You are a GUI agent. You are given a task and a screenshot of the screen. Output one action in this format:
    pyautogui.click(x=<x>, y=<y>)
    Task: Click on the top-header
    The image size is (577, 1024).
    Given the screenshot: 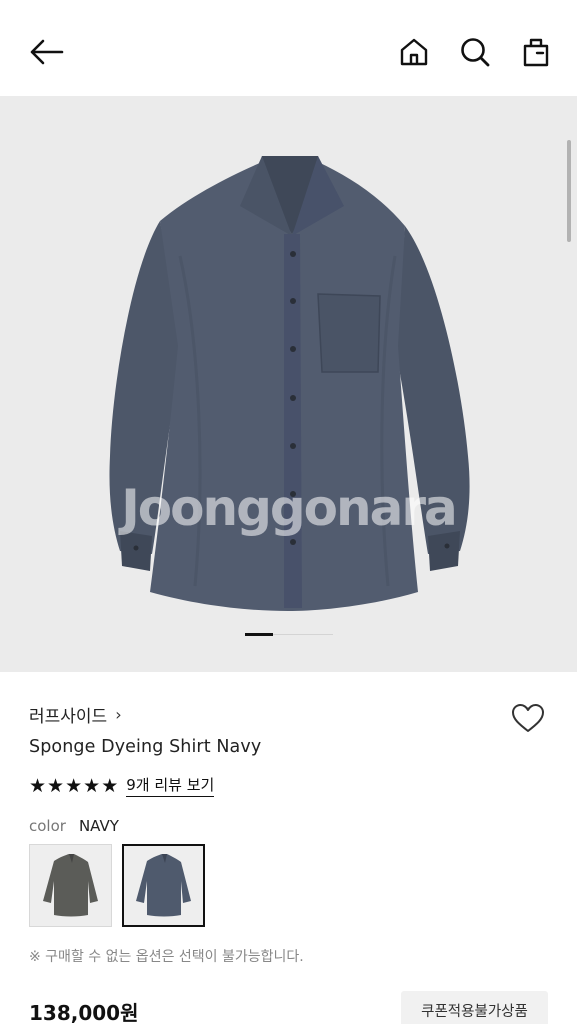 What is the action you would take?
    pyautogui.click(x=288, y=48)
    